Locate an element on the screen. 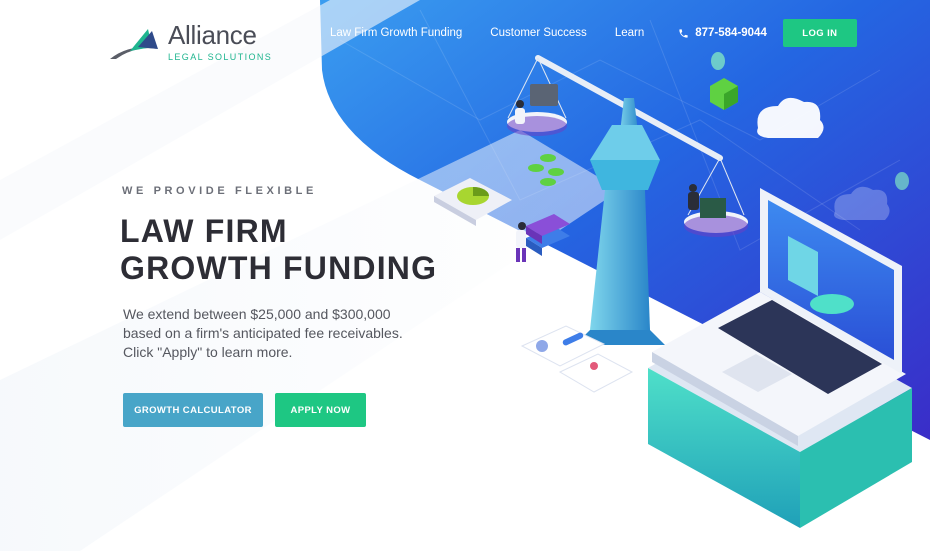 This screenshot has height=551, width=930. logo-mark-icon is located at coordinates (136, 43).